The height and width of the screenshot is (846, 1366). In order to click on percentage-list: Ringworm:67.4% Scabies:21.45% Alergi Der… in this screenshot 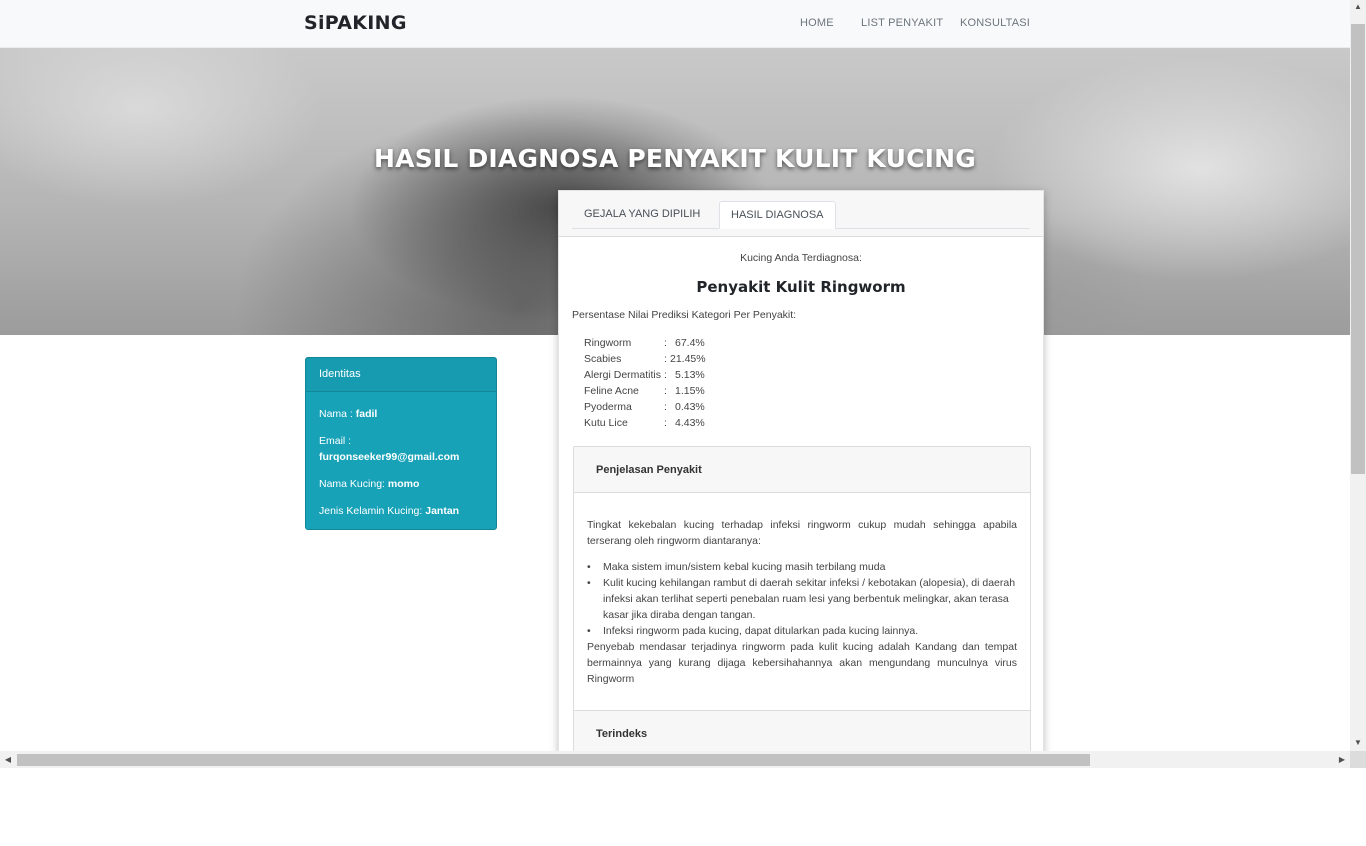, I will do `click(684, 383)`.